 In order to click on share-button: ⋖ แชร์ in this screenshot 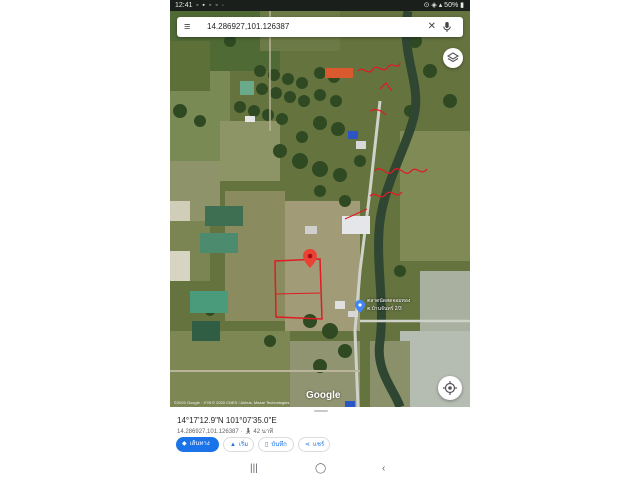, I will do `click(314, 444)`.